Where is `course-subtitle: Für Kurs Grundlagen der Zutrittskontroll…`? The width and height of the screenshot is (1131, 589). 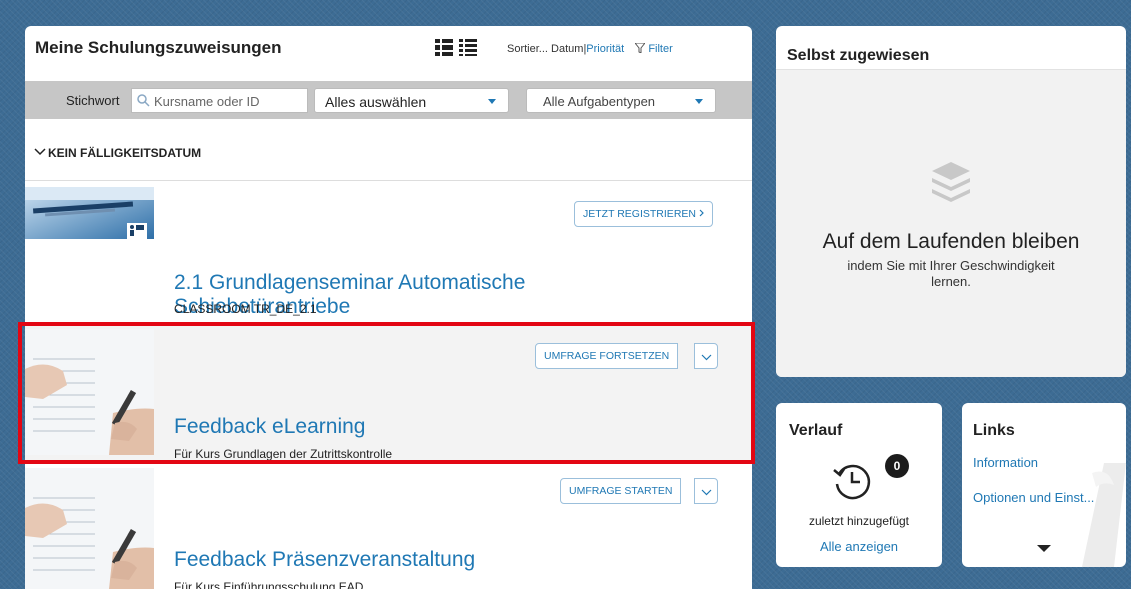
course-subtitle: Für Kurs Grundlagen der Zutrittskontroll… is located at coordinates (283, 454).